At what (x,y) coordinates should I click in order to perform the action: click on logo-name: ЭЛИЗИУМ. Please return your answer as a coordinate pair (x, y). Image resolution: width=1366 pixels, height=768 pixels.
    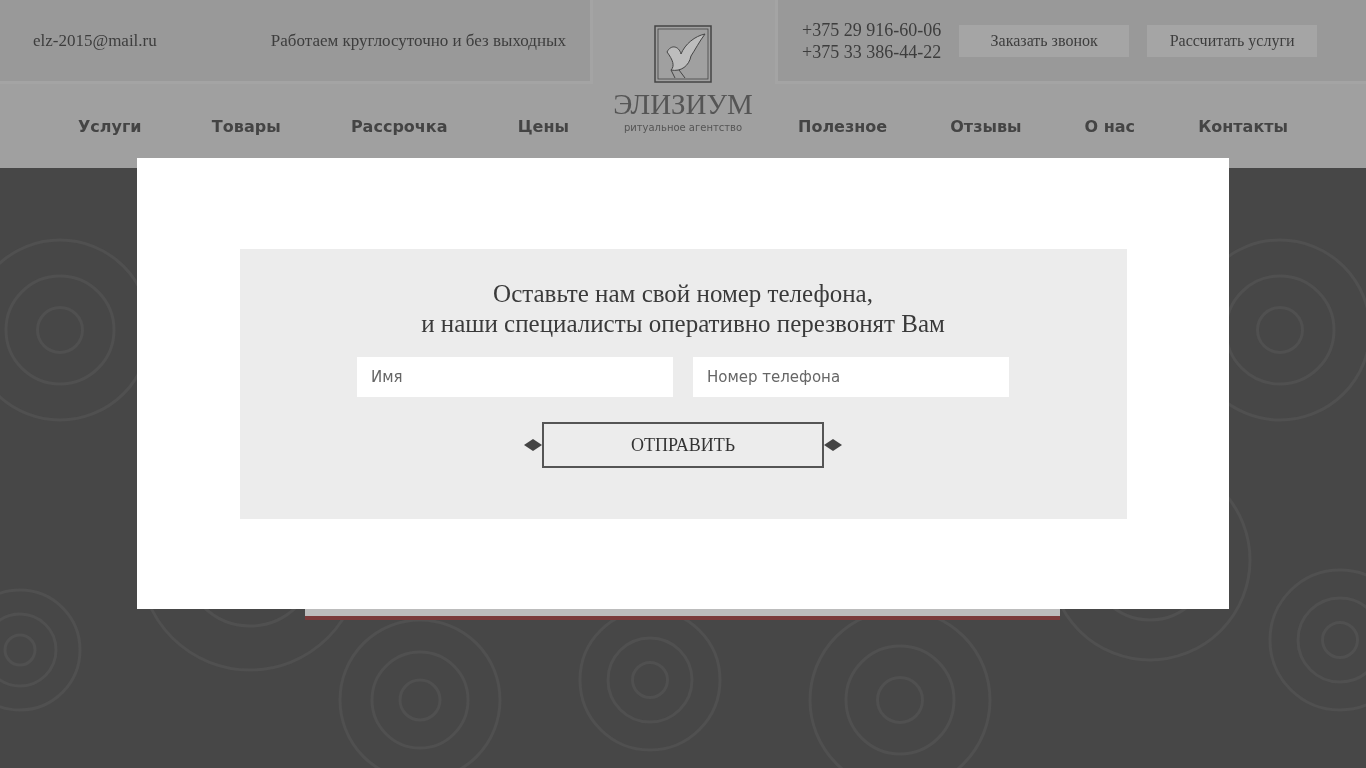
    Looking at the image, I should click on (683, 104).